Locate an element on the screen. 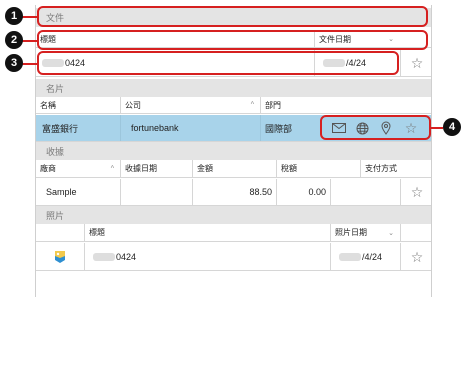  section-receipt-label: 收據 is located at coordinates (55, 151).